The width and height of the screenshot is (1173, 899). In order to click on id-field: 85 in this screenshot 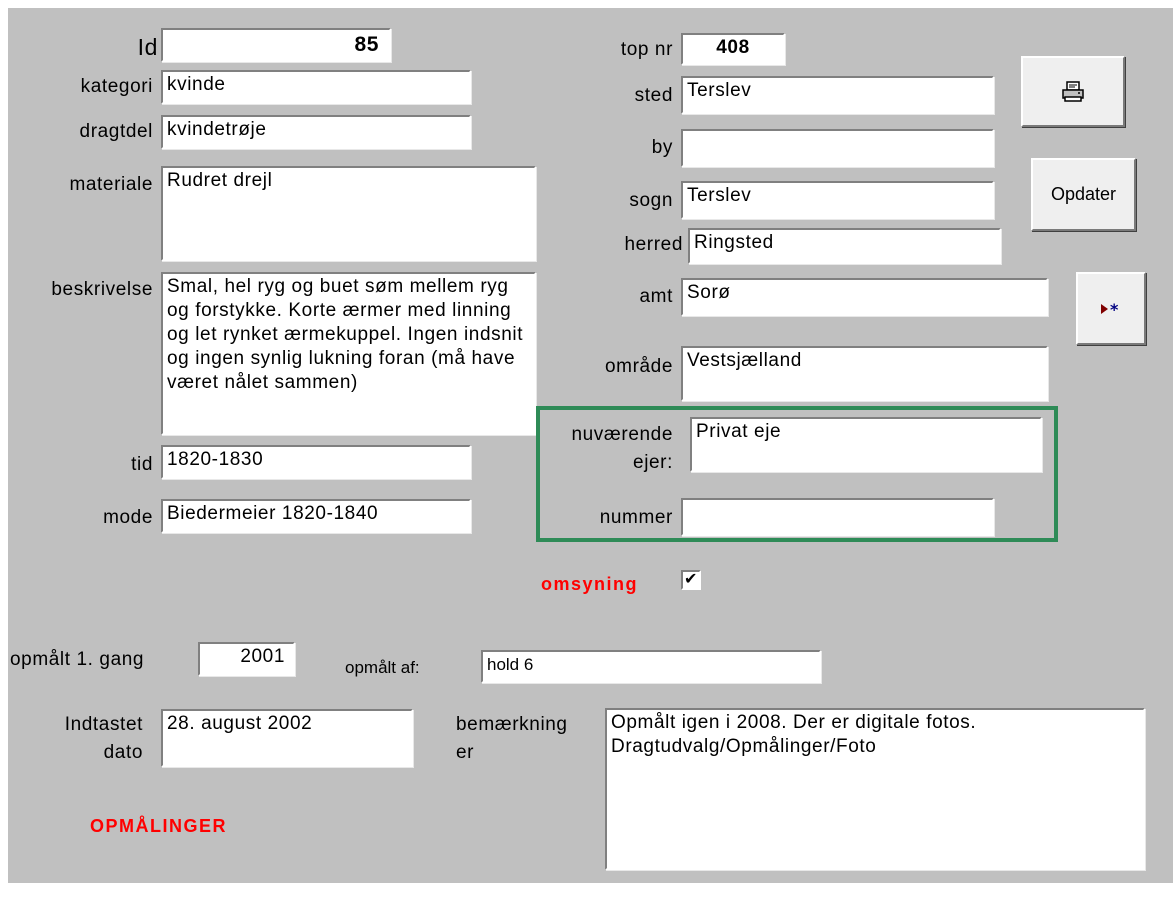, I will do `click(276, 45)`.